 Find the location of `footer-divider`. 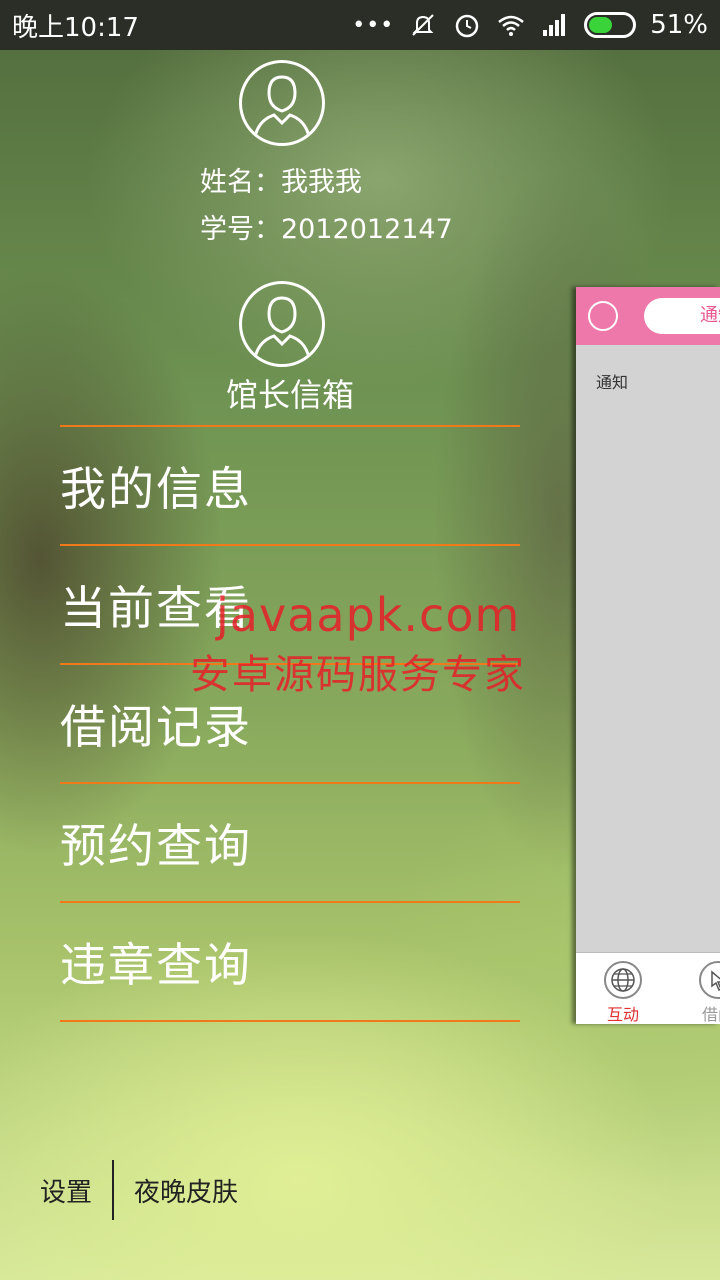

footer-divider is located at coordinates (113, 1190).